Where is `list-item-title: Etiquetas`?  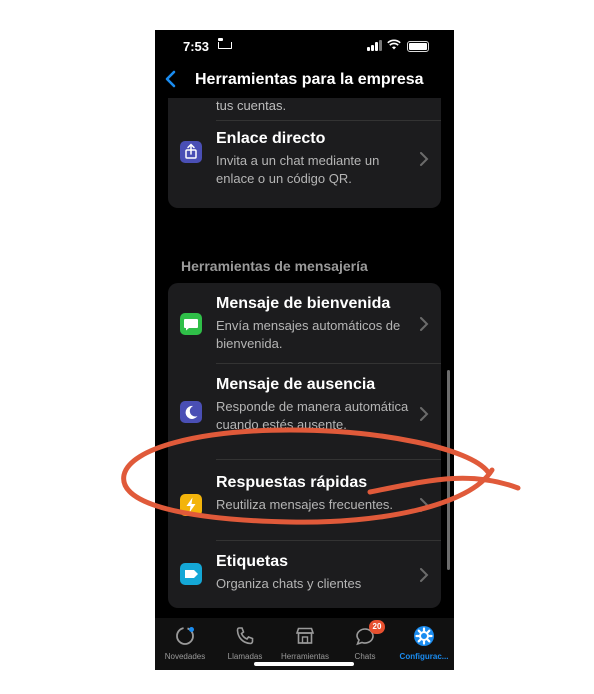
list-item-title: Etiquetas is located at coordinates (252, 561).